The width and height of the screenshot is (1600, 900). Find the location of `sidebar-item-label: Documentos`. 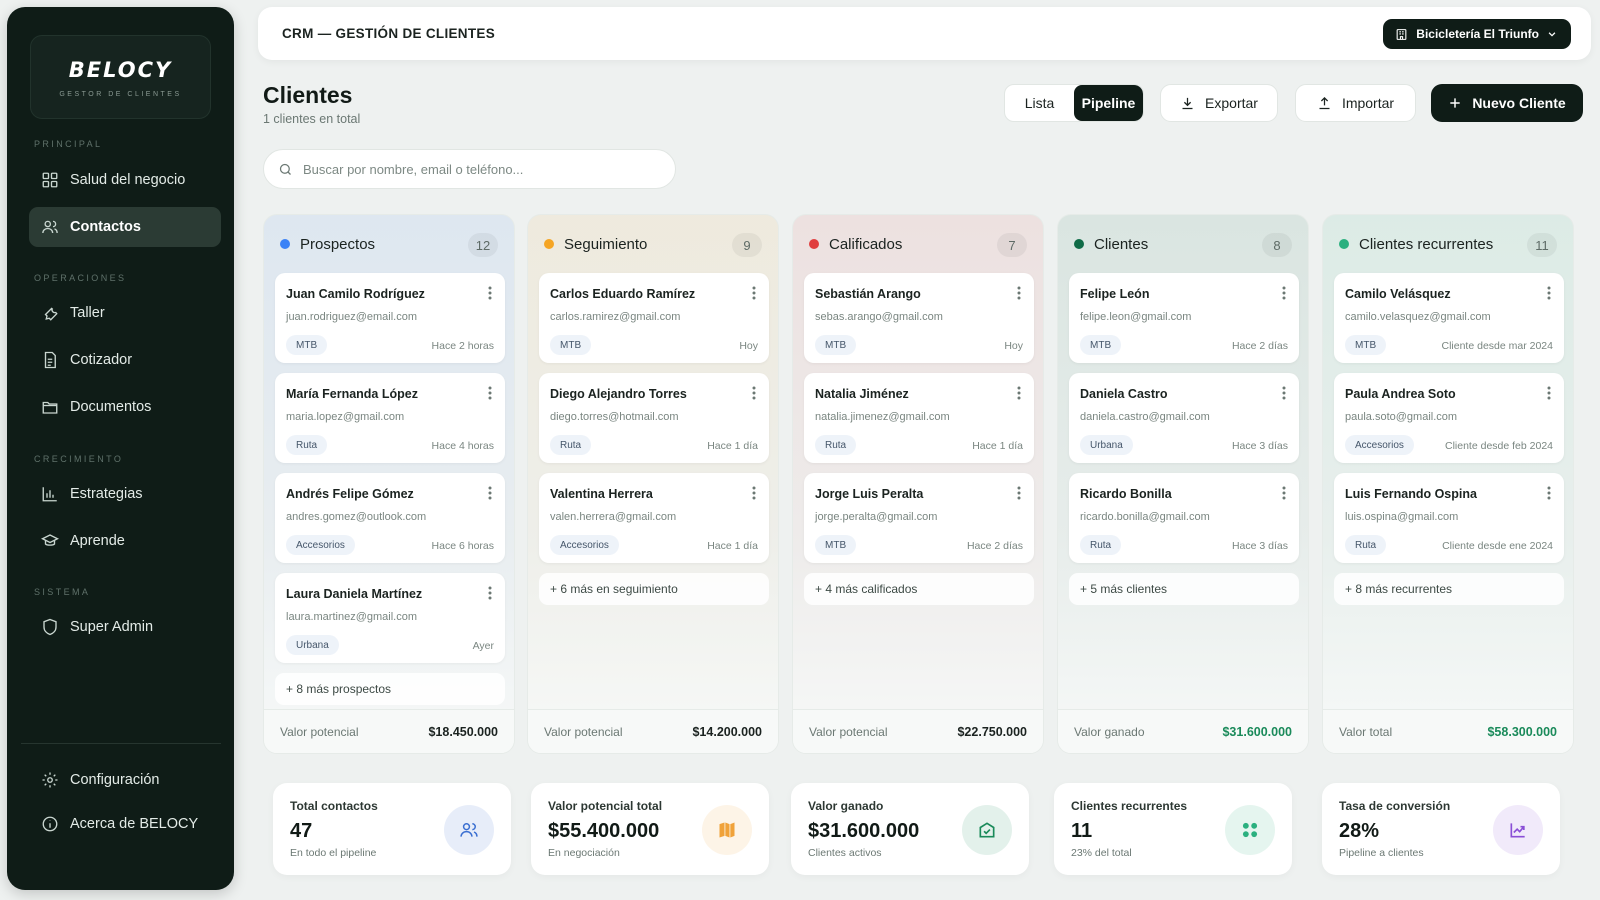

sidebar-item-label: Documentos is located at coordinates (111, 407).